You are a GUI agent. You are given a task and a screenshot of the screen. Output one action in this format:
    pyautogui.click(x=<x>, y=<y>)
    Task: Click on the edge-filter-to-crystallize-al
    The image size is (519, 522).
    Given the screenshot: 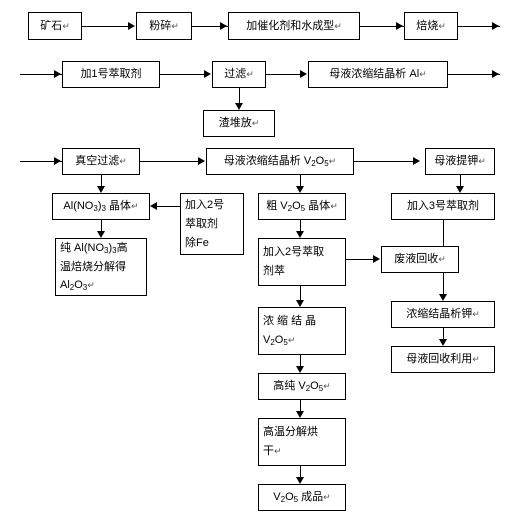 What is the action you would take?
    pyautogui.click(x=285, y=74)
    